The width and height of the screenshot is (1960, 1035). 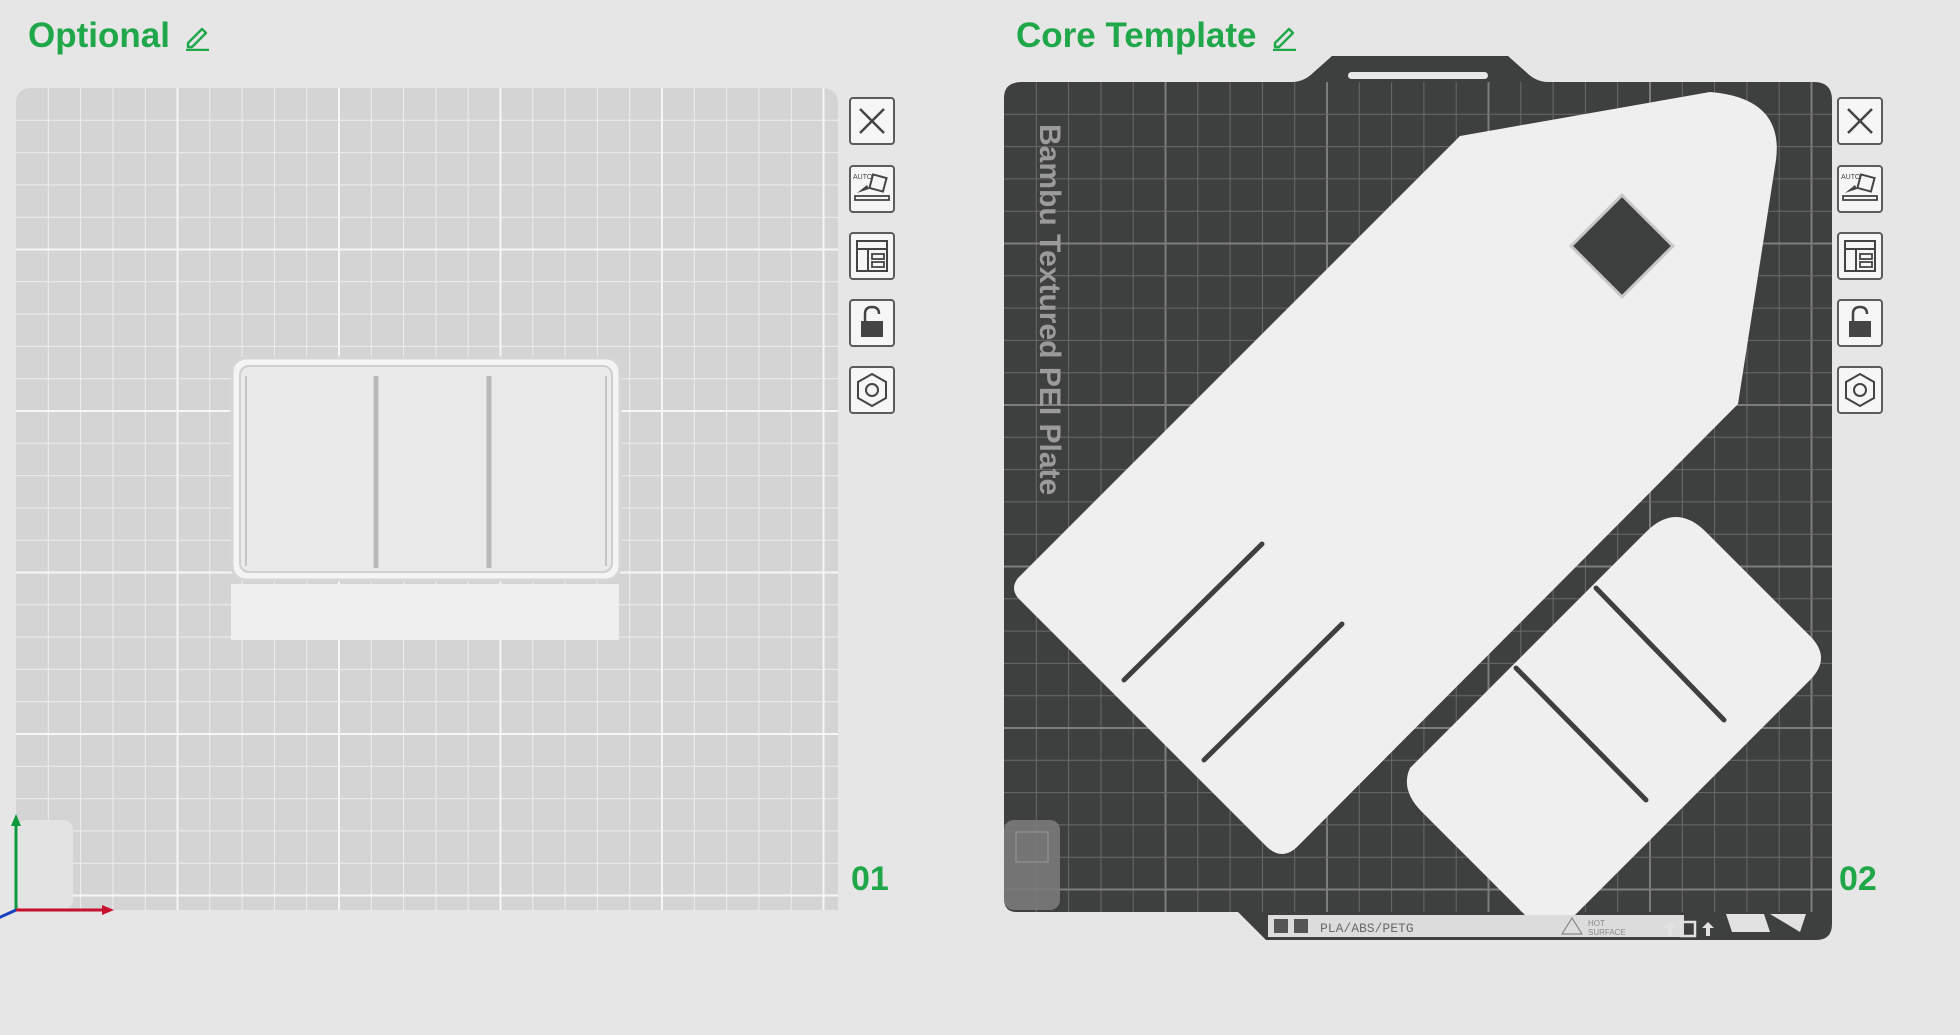 What do you see at coordinates (1748, 923) in the screenshot?
I see `plate-2-corner-tab` at bounding box center [1748, 923].